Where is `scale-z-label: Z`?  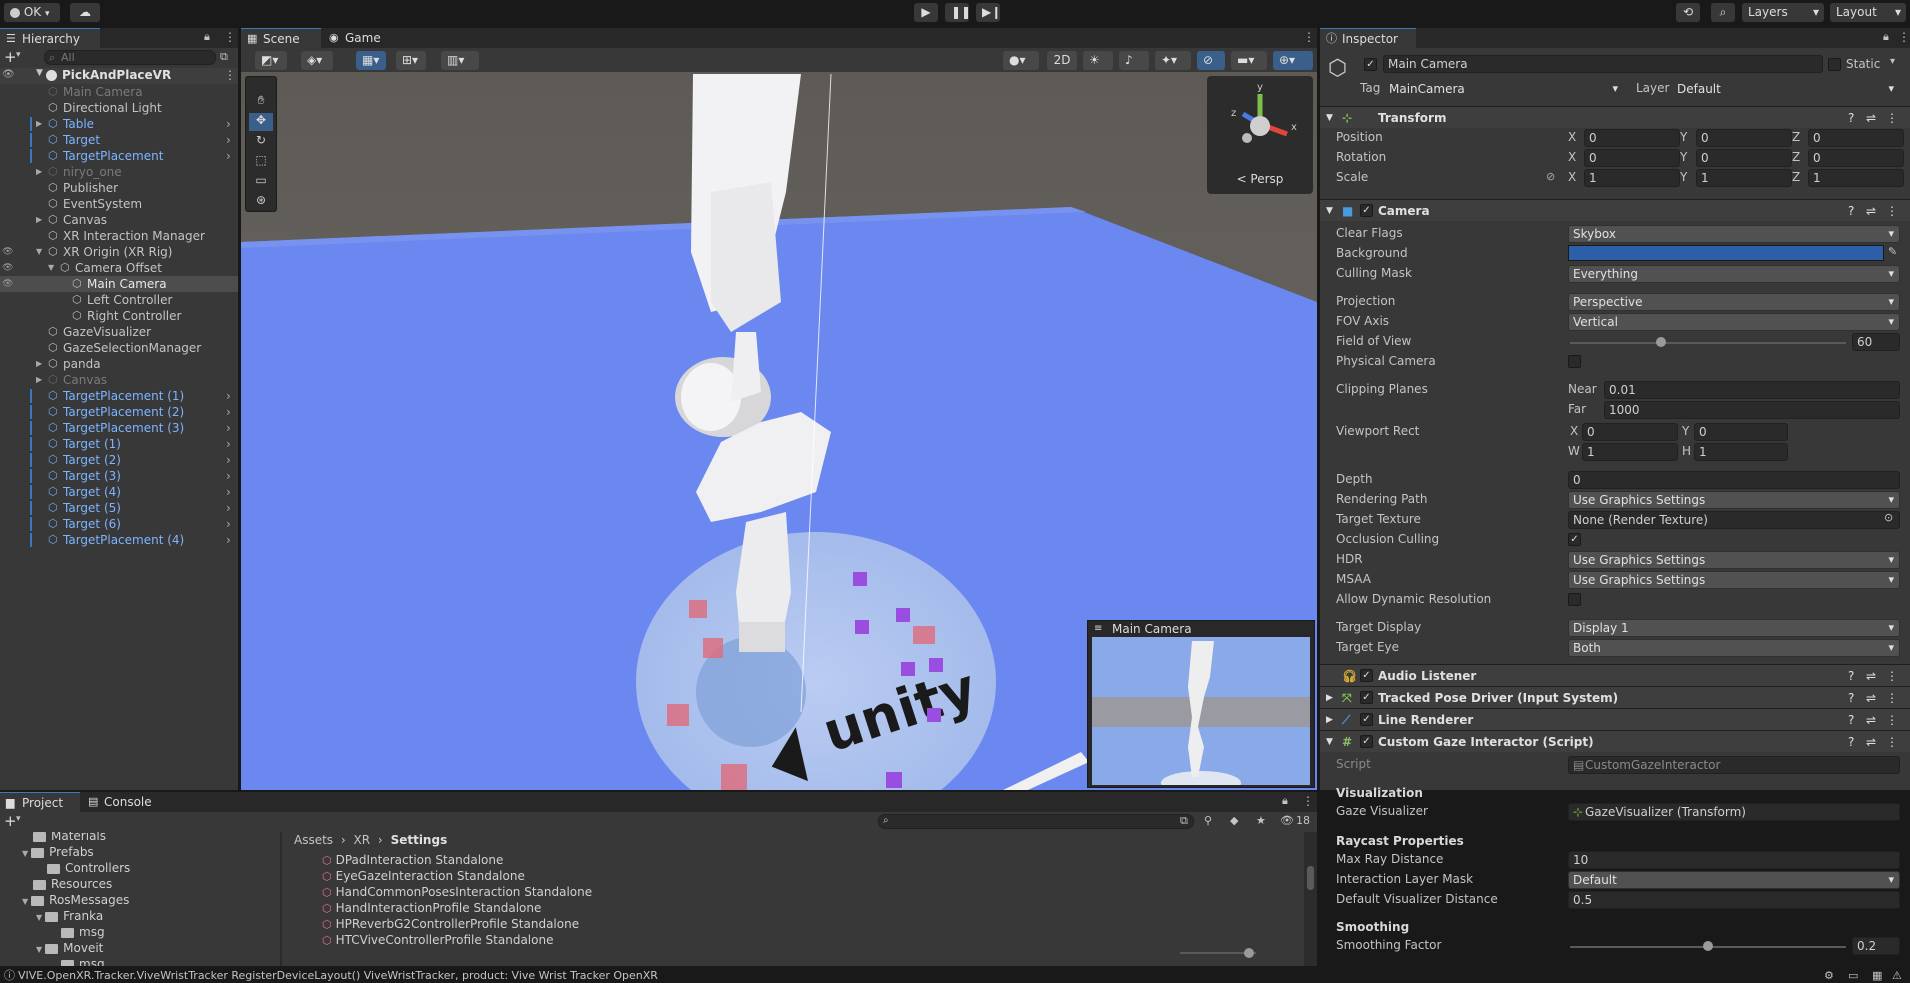
scale-z-label: Z is located at coordinates (1796, 177).